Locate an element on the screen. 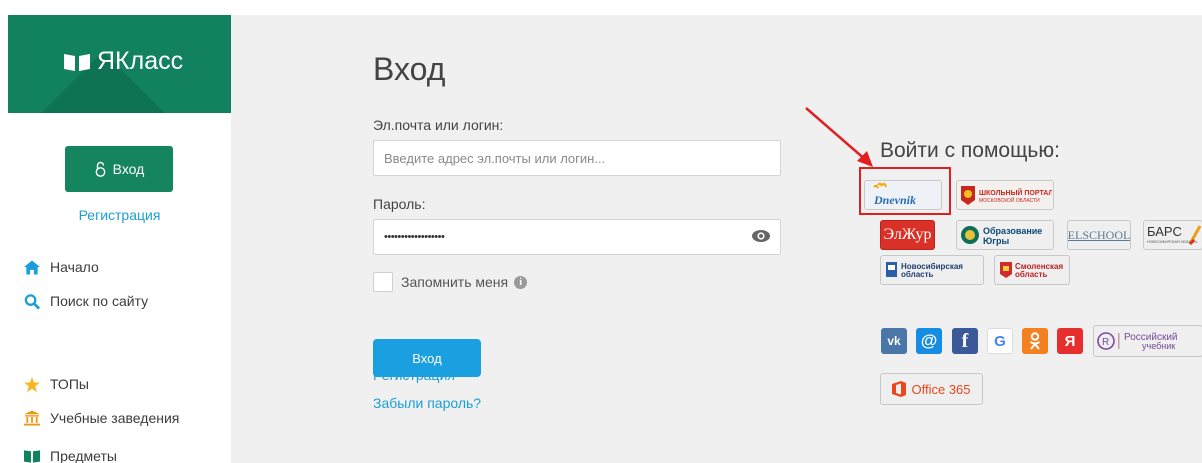 Image resolution: width=1202 pixels, height=463 pixels. search-icon is located at coordinates (32, 301).